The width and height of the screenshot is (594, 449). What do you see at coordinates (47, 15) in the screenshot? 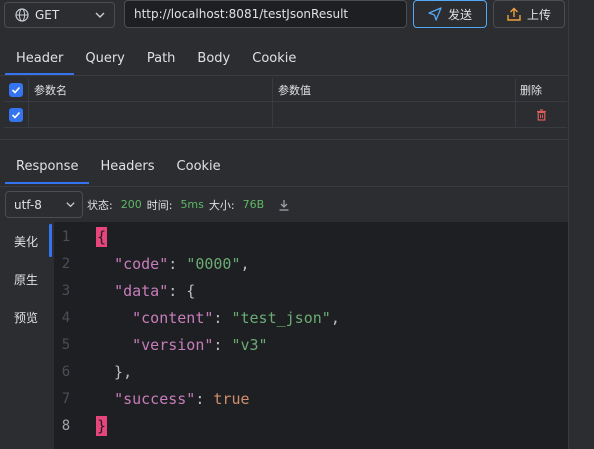
I see `method-label: GET` at bounding box center [47, 15].